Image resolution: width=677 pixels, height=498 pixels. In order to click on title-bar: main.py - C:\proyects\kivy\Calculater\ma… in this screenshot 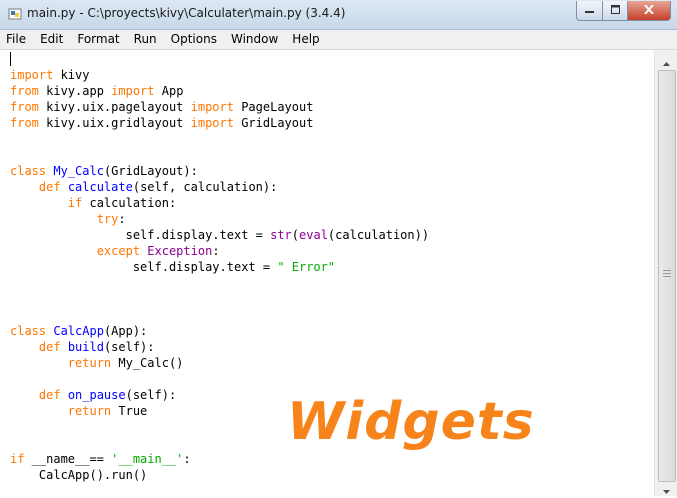, I will do `click(338, 15)`.